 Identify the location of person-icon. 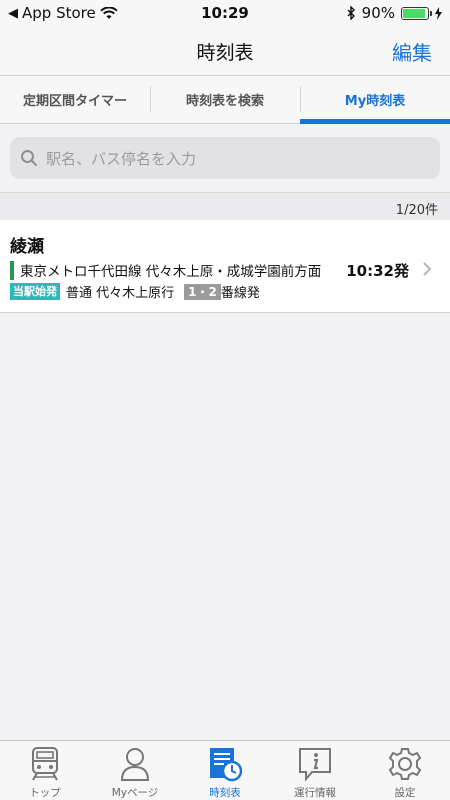
(135, 764).